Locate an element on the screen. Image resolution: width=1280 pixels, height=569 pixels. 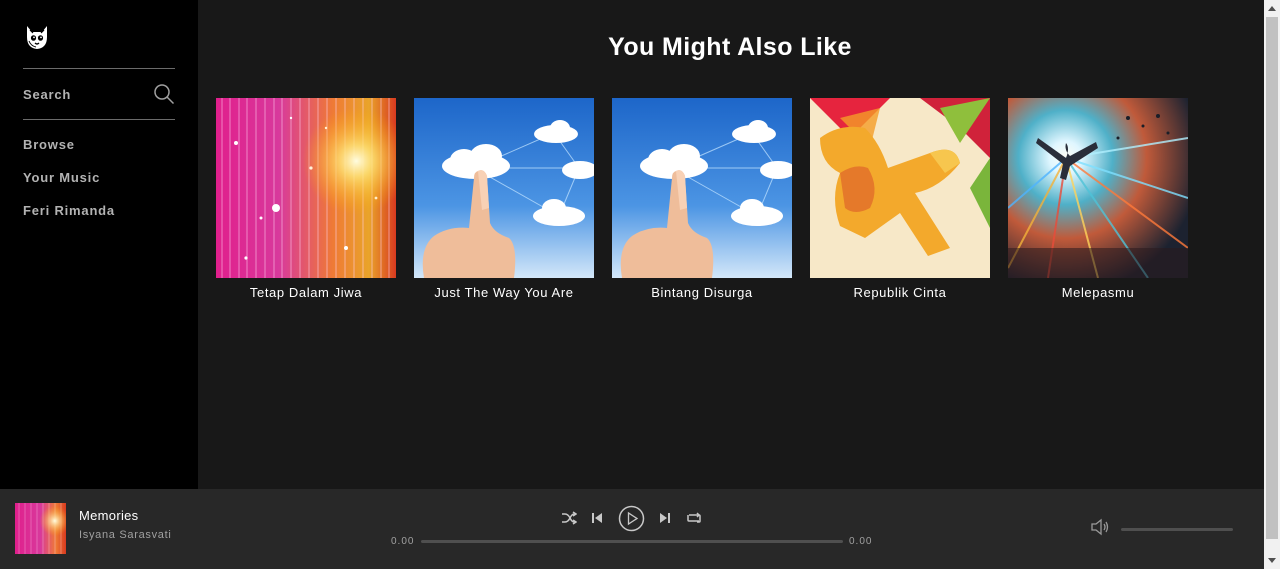
album-card: Melepasmu is located at coordinates (1098, 199).